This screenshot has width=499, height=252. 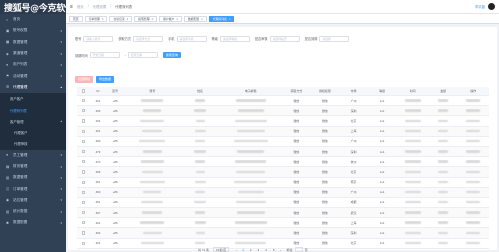 I want to click on reviewed-select: 请选择是否, so click(x=284, y=39).